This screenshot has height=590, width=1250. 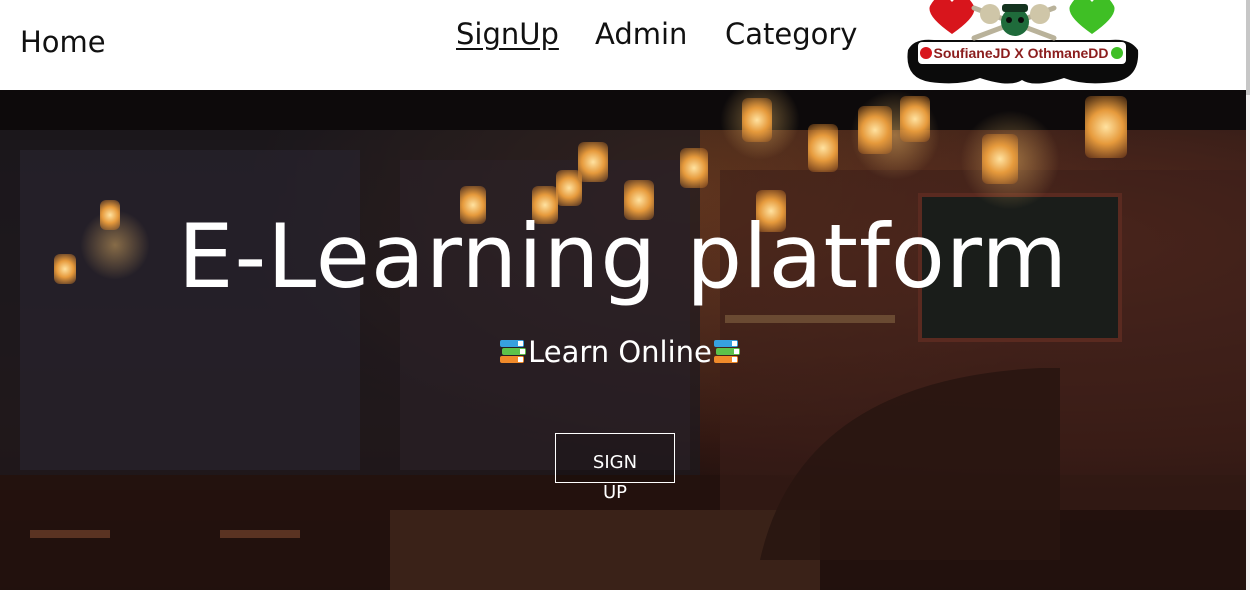 I want to click on brand-logo: SoufianeJD X OthmaneDD, so click(x=1022, y=45).